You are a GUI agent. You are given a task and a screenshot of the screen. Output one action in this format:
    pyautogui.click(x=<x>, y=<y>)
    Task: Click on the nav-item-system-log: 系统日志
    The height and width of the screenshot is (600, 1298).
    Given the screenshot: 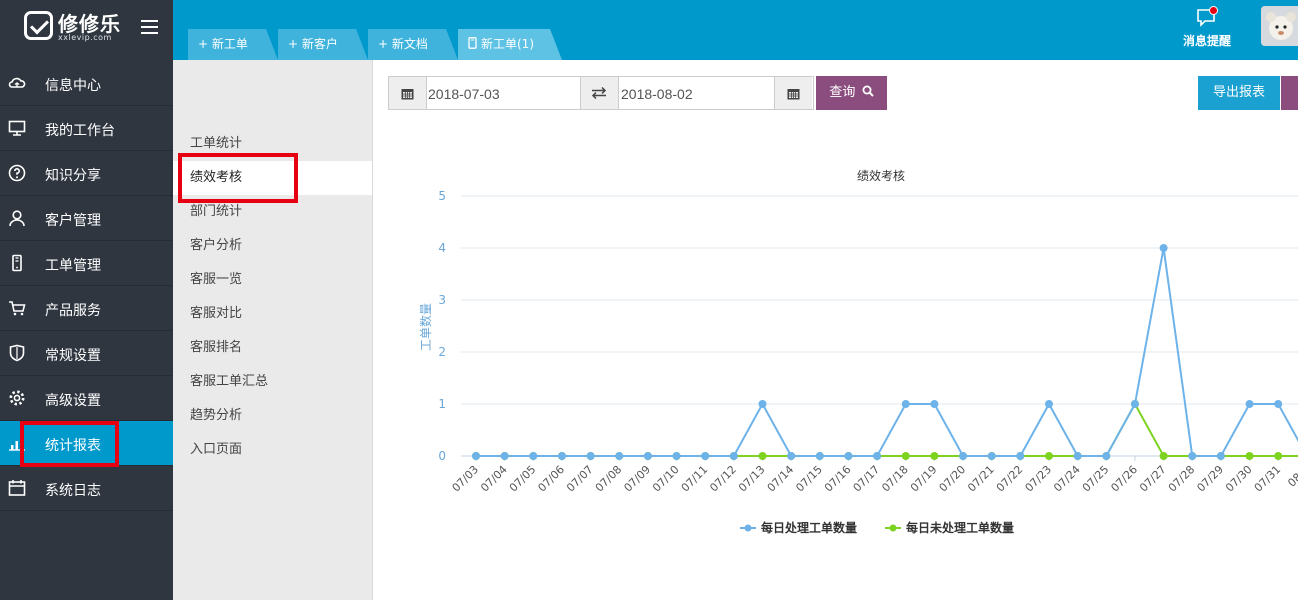 What is the action you would take?
    pyautogui.click(x=86, y=488)
    